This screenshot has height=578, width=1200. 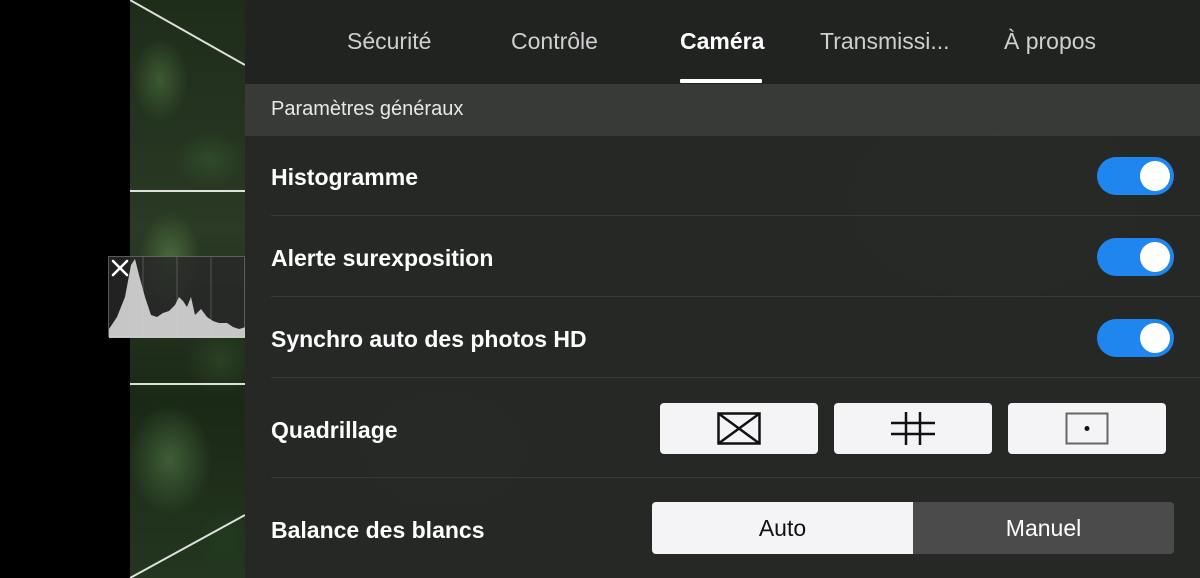 I want to click on setting-row-hd-sync: Synchro auto des photos HD, so click(x=722, y=337).